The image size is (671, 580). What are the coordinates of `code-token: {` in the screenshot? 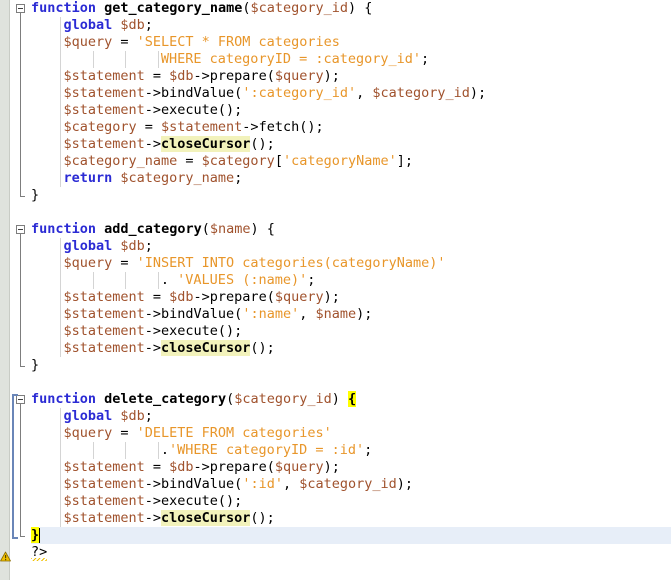 It's located at (352, 399).